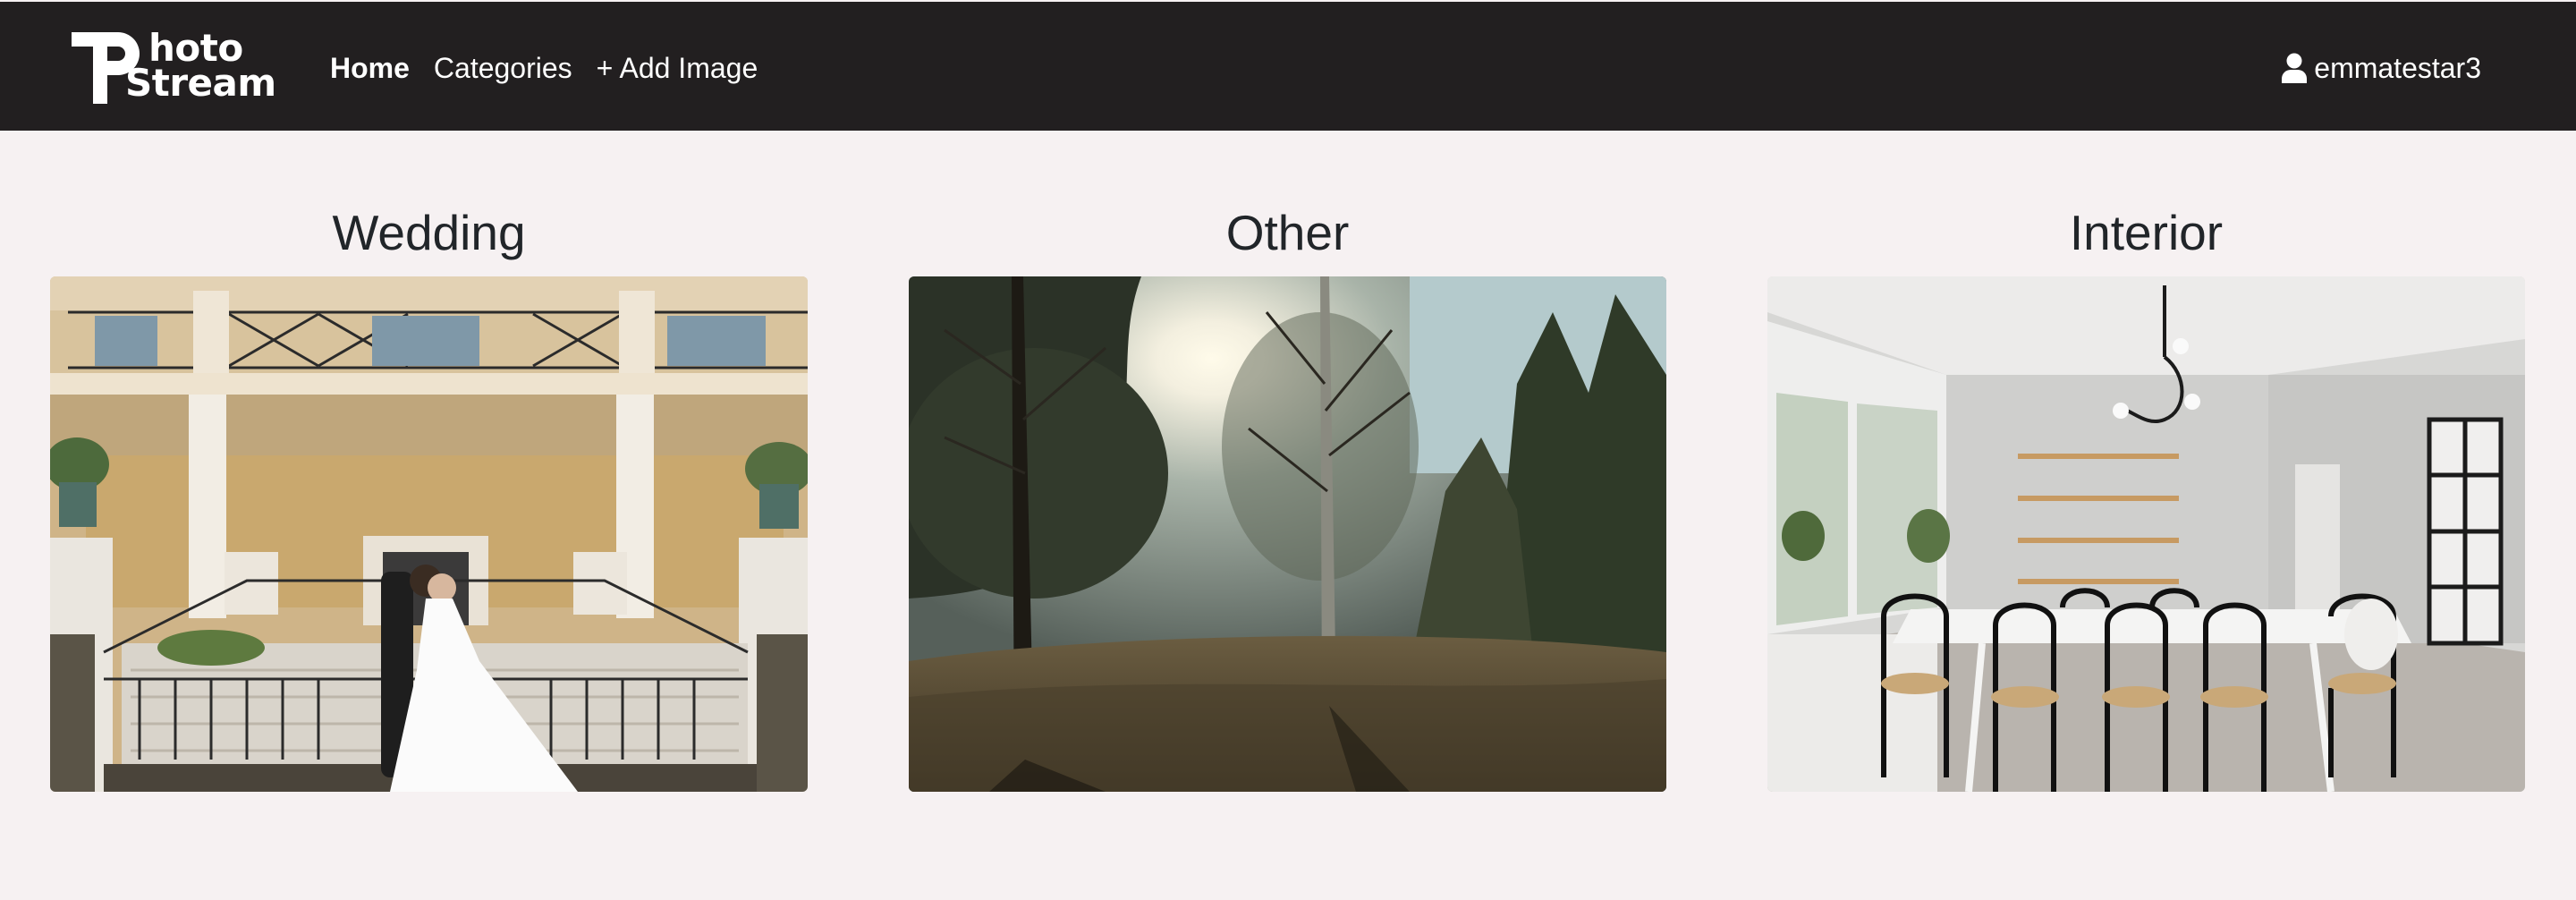 Image resolution: width=2576 pixels, height=900 pixels. Describe the element at coordinates (503, 68) in the screenshot. I see `nav-categories-link: Categories` at that location.